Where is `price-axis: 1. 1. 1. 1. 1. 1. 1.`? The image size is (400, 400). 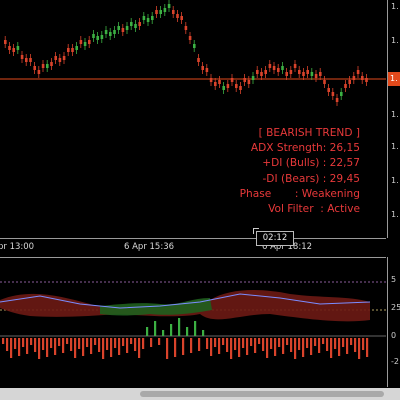 price-axis: 1. 1. 1. 1. 1. 1. 1. is located at coordinates (393, 119).